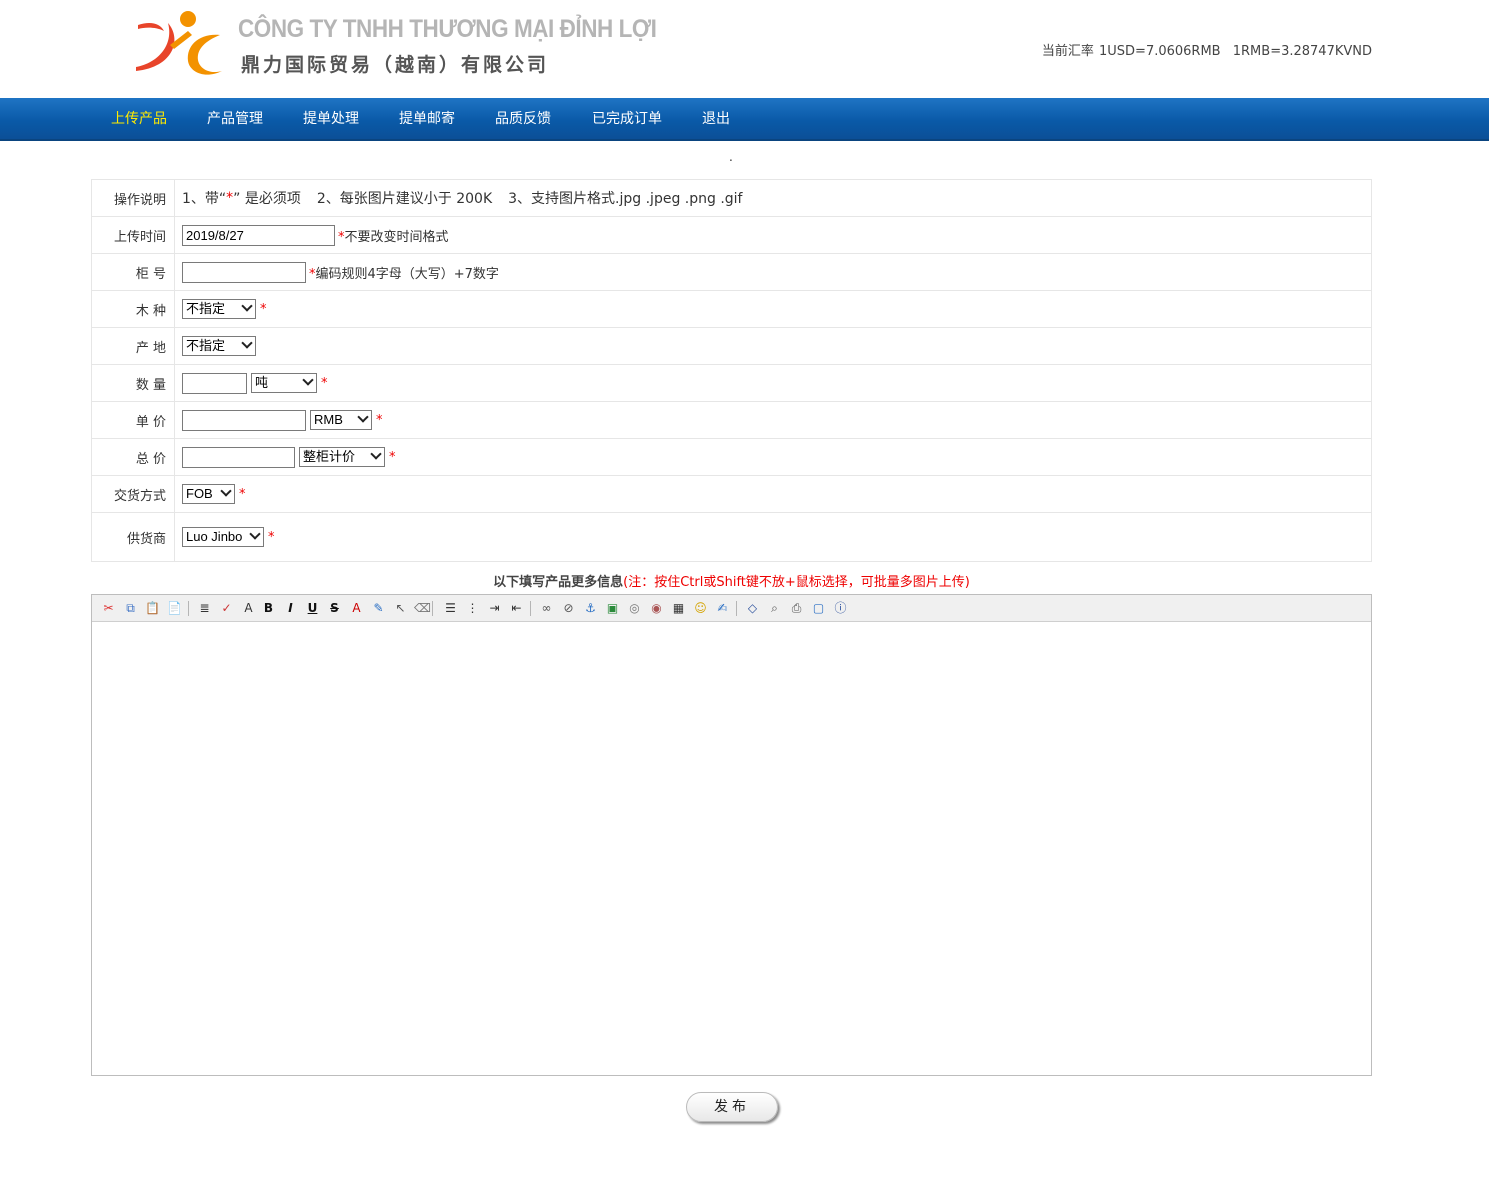 The width and height of the screenshot is (1489, 1196). I want to click on more-info-note: (注：按住Ctrl或Shift键不放+鼠标选择，可批量多图片上传), so click(796, 582).